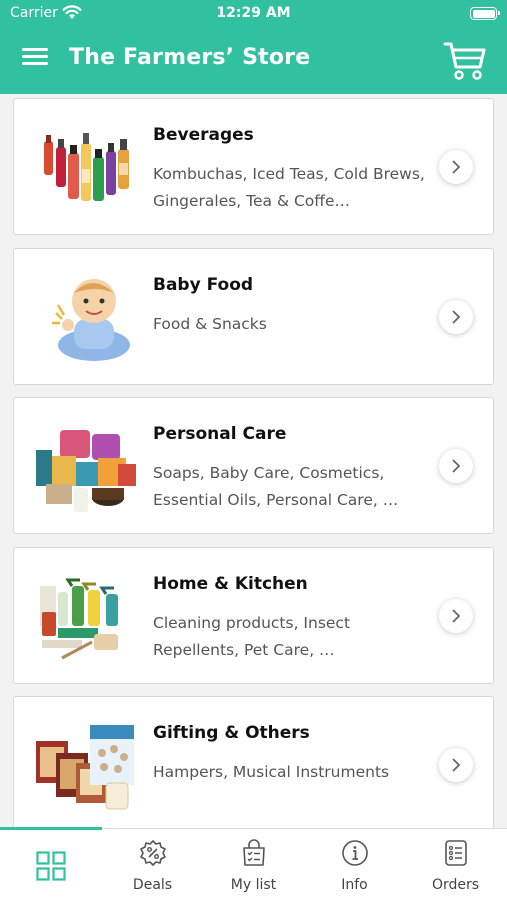 This screenshot has height=900, width=507. What do you see at coordinates (354, 885) in the screenshot?
I see `tab-label: Info` at bounding box center [354, 885].